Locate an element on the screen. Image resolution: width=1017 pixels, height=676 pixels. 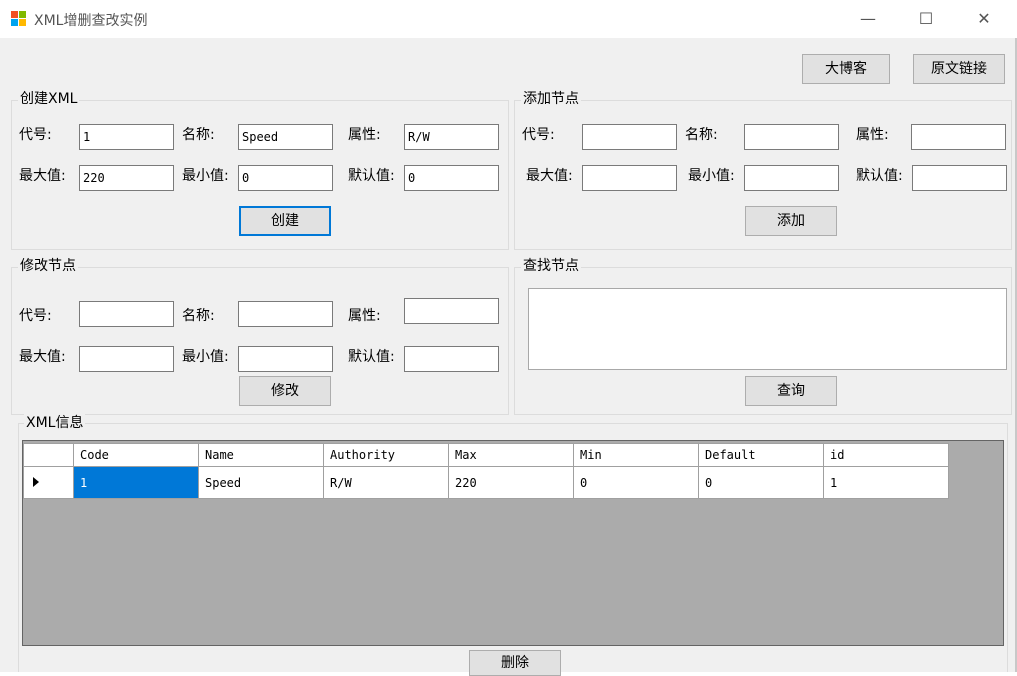
column-header-name: Name is located at coordinates (261, 455).